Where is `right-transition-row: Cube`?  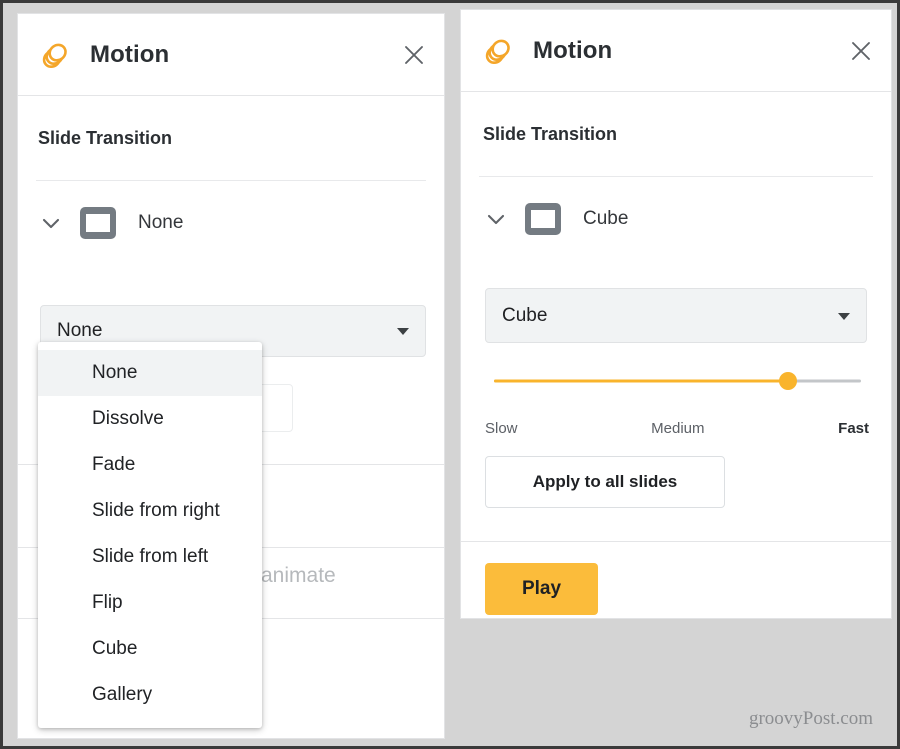
right-transition-row: Cube is located at coordinates (676, 219).